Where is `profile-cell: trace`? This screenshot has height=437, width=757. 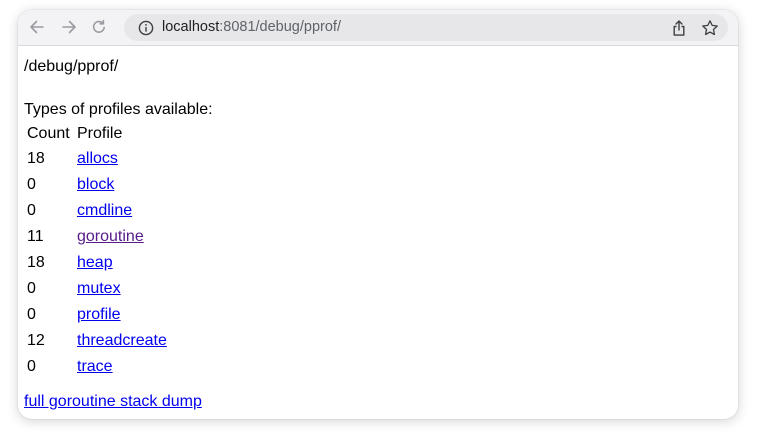
profile-cell: trace is located at coordinates (122, 367).